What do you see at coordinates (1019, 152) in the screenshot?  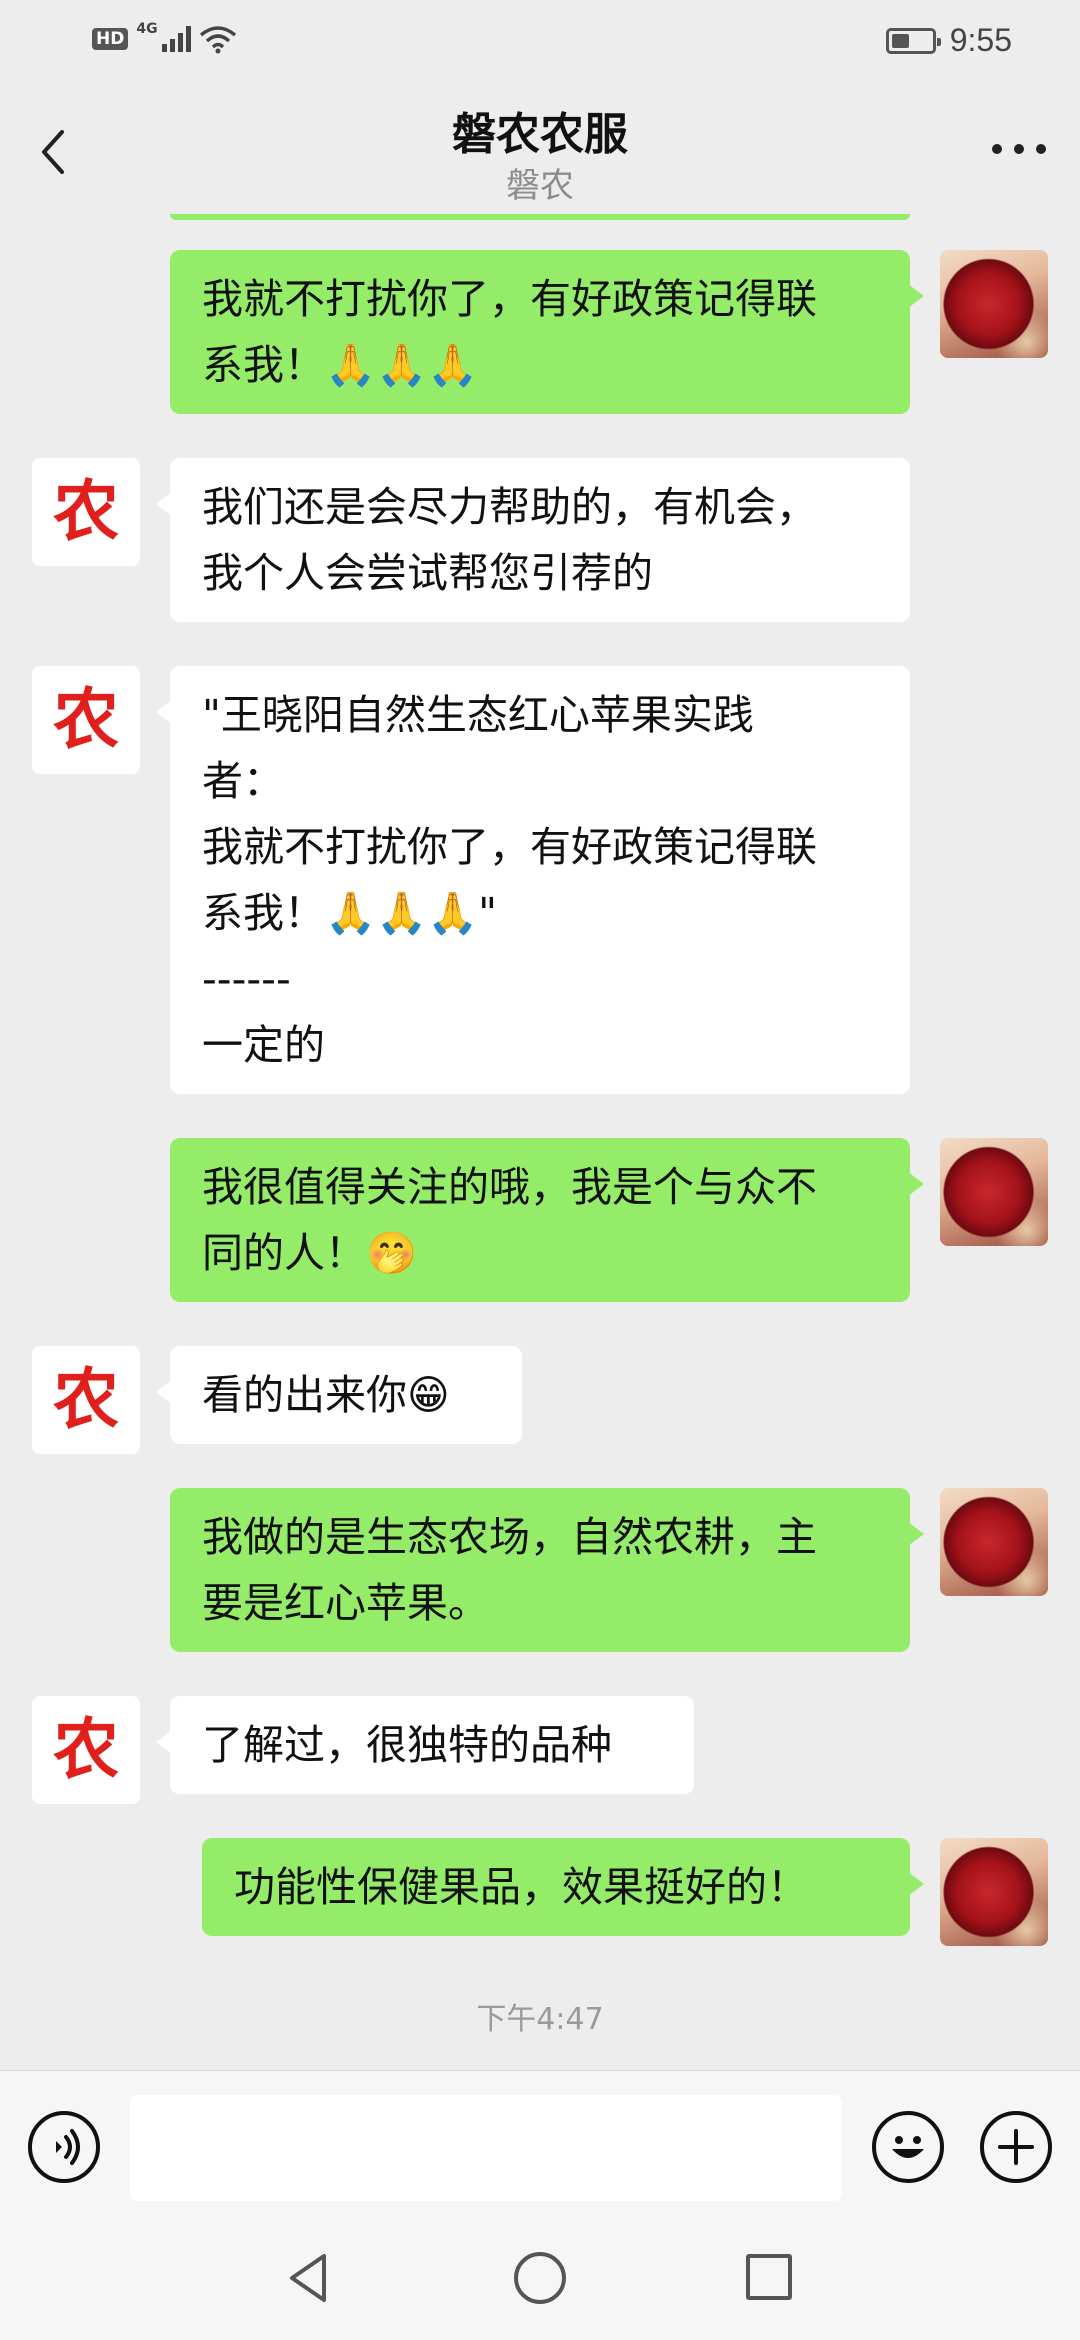 I see `more-dots-icon` at bounding box center [1019, 152].